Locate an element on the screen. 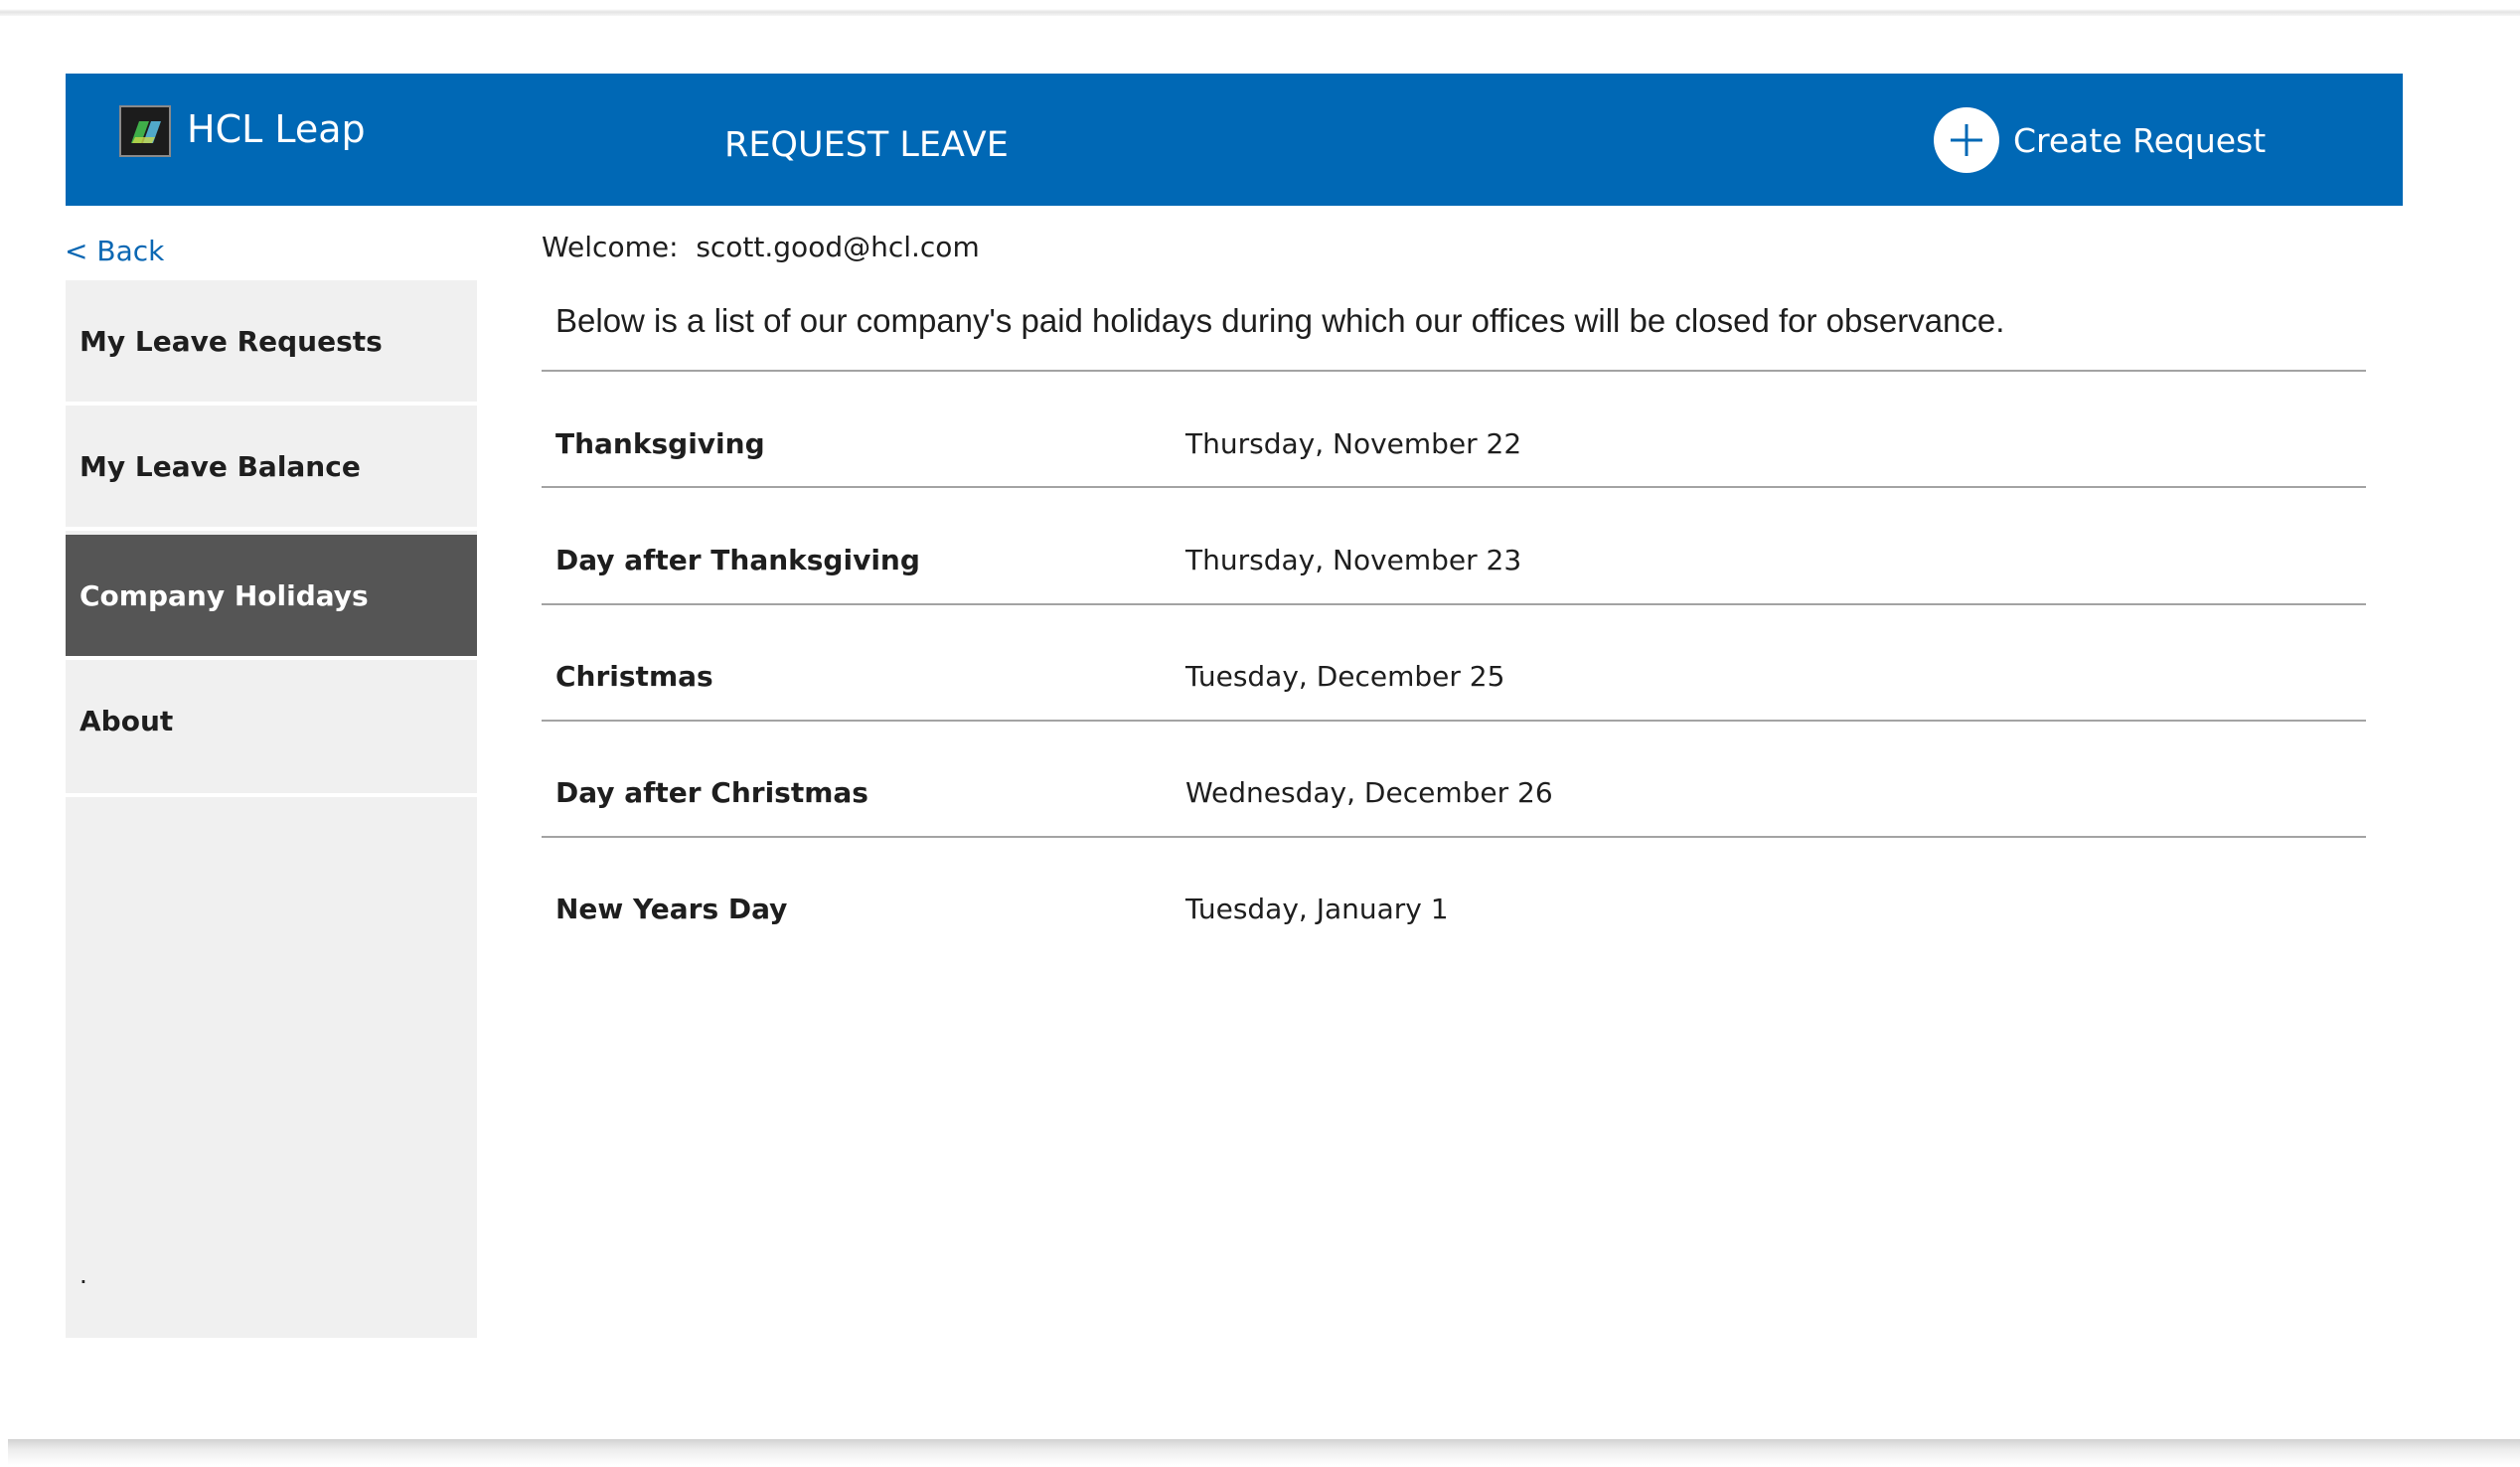  create-request-label: Create Request is located at coordinates (2140, 140).